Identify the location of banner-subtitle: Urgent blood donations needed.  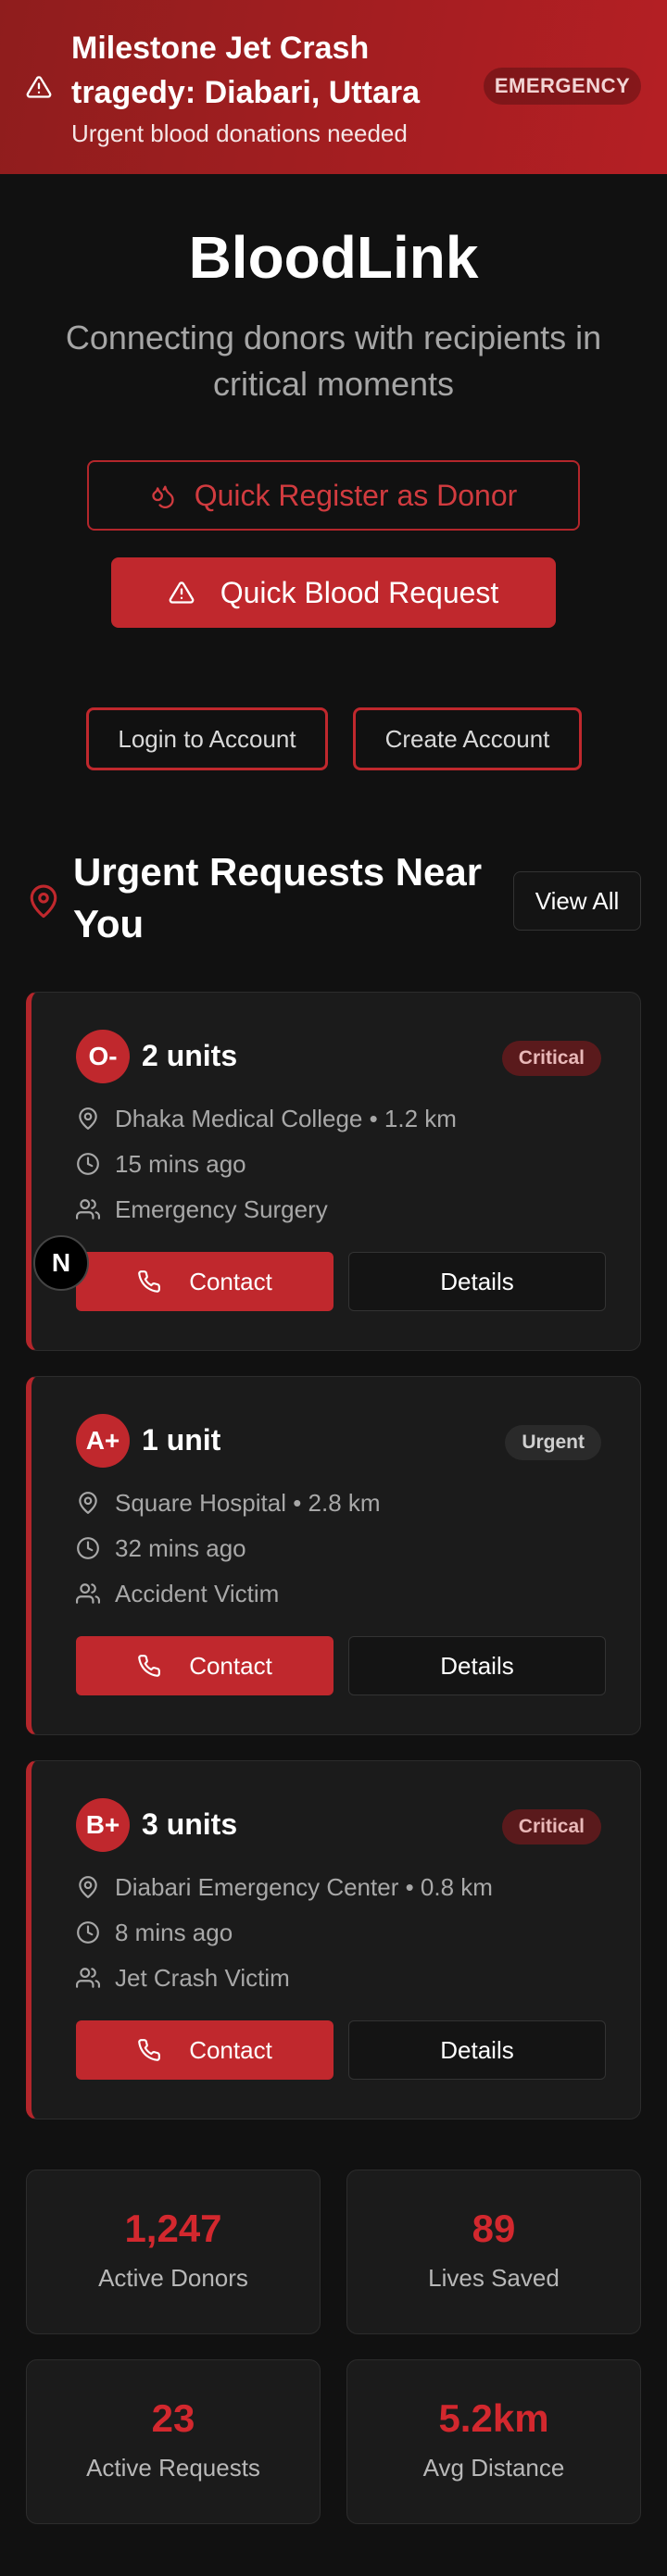
(240, 133).